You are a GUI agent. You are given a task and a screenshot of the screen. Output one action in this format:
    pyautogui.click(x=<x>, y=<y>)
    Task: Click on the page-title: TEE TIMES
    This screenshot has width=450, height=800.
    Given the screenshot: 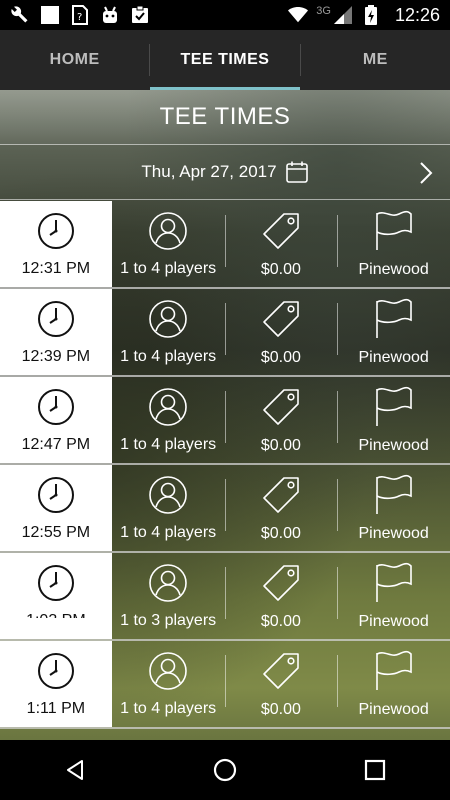 What is the action you would take?
    pyautogui.click(x=225, y=117)
    